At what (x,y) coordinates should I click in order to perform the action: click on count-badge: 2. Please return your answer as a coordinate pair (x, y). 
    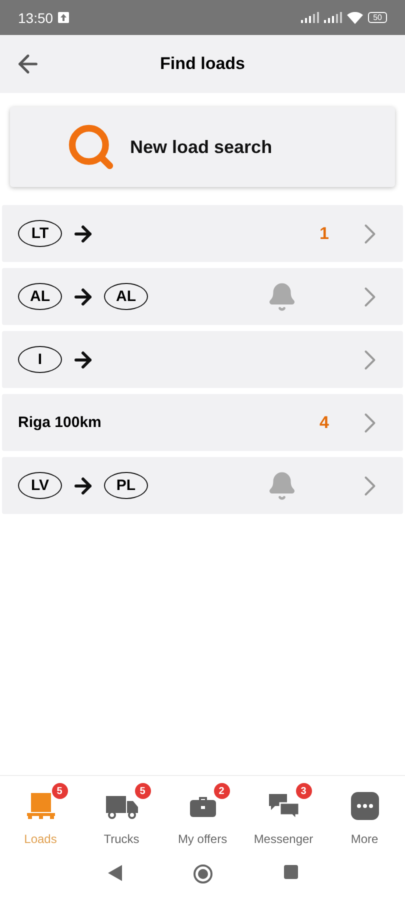
    Looking at the image, I should click on (222, 791).